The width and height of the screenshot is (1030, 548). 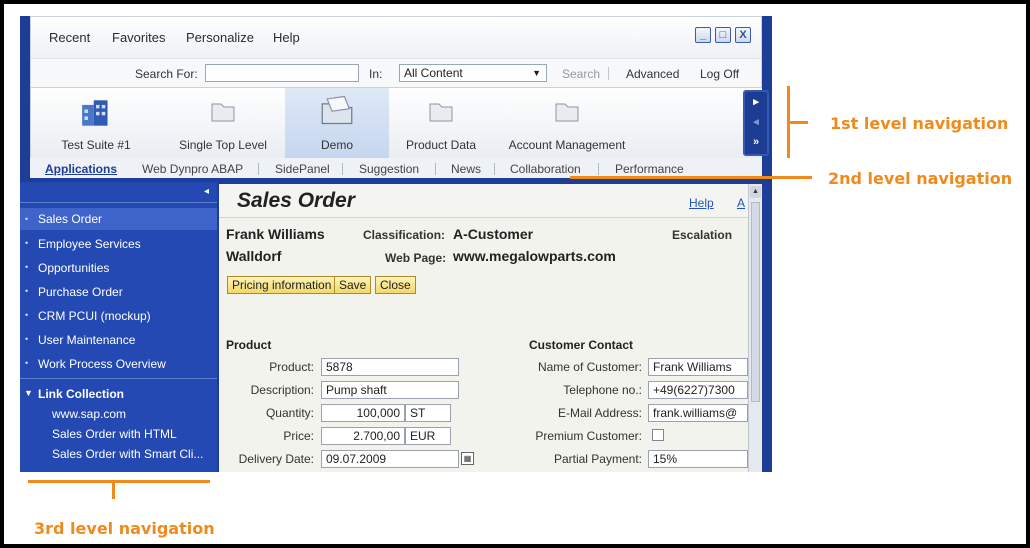 What do you see at coordinates (701, 203) in the screenshot?
I see `help-link: Help` at bounding box center [701, 203].